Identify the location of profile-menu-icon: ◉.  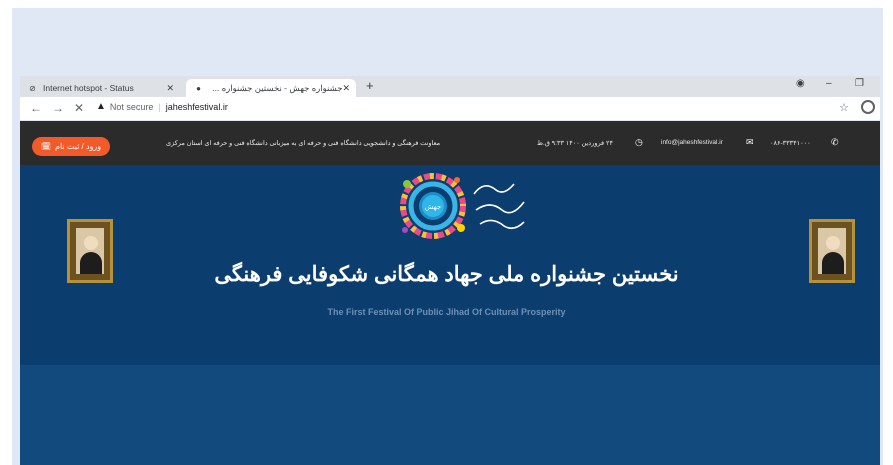
(800, 83).